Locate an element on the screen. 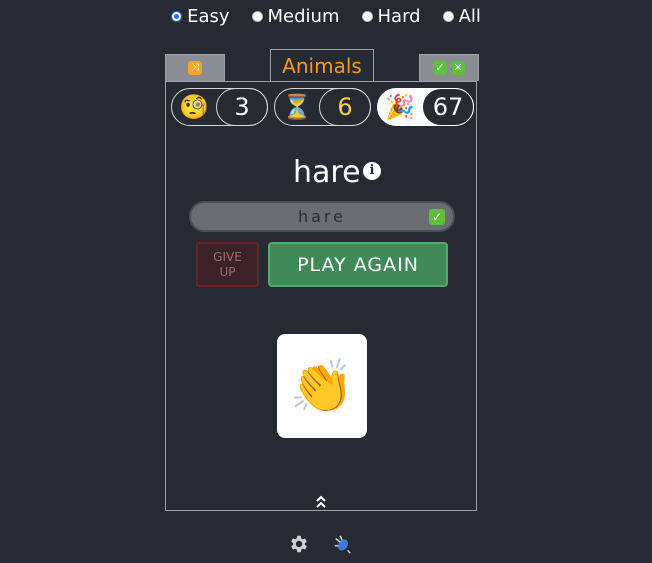 This screenshot has width=652, height=563. radio-easy is located at coordinates (177, 16).